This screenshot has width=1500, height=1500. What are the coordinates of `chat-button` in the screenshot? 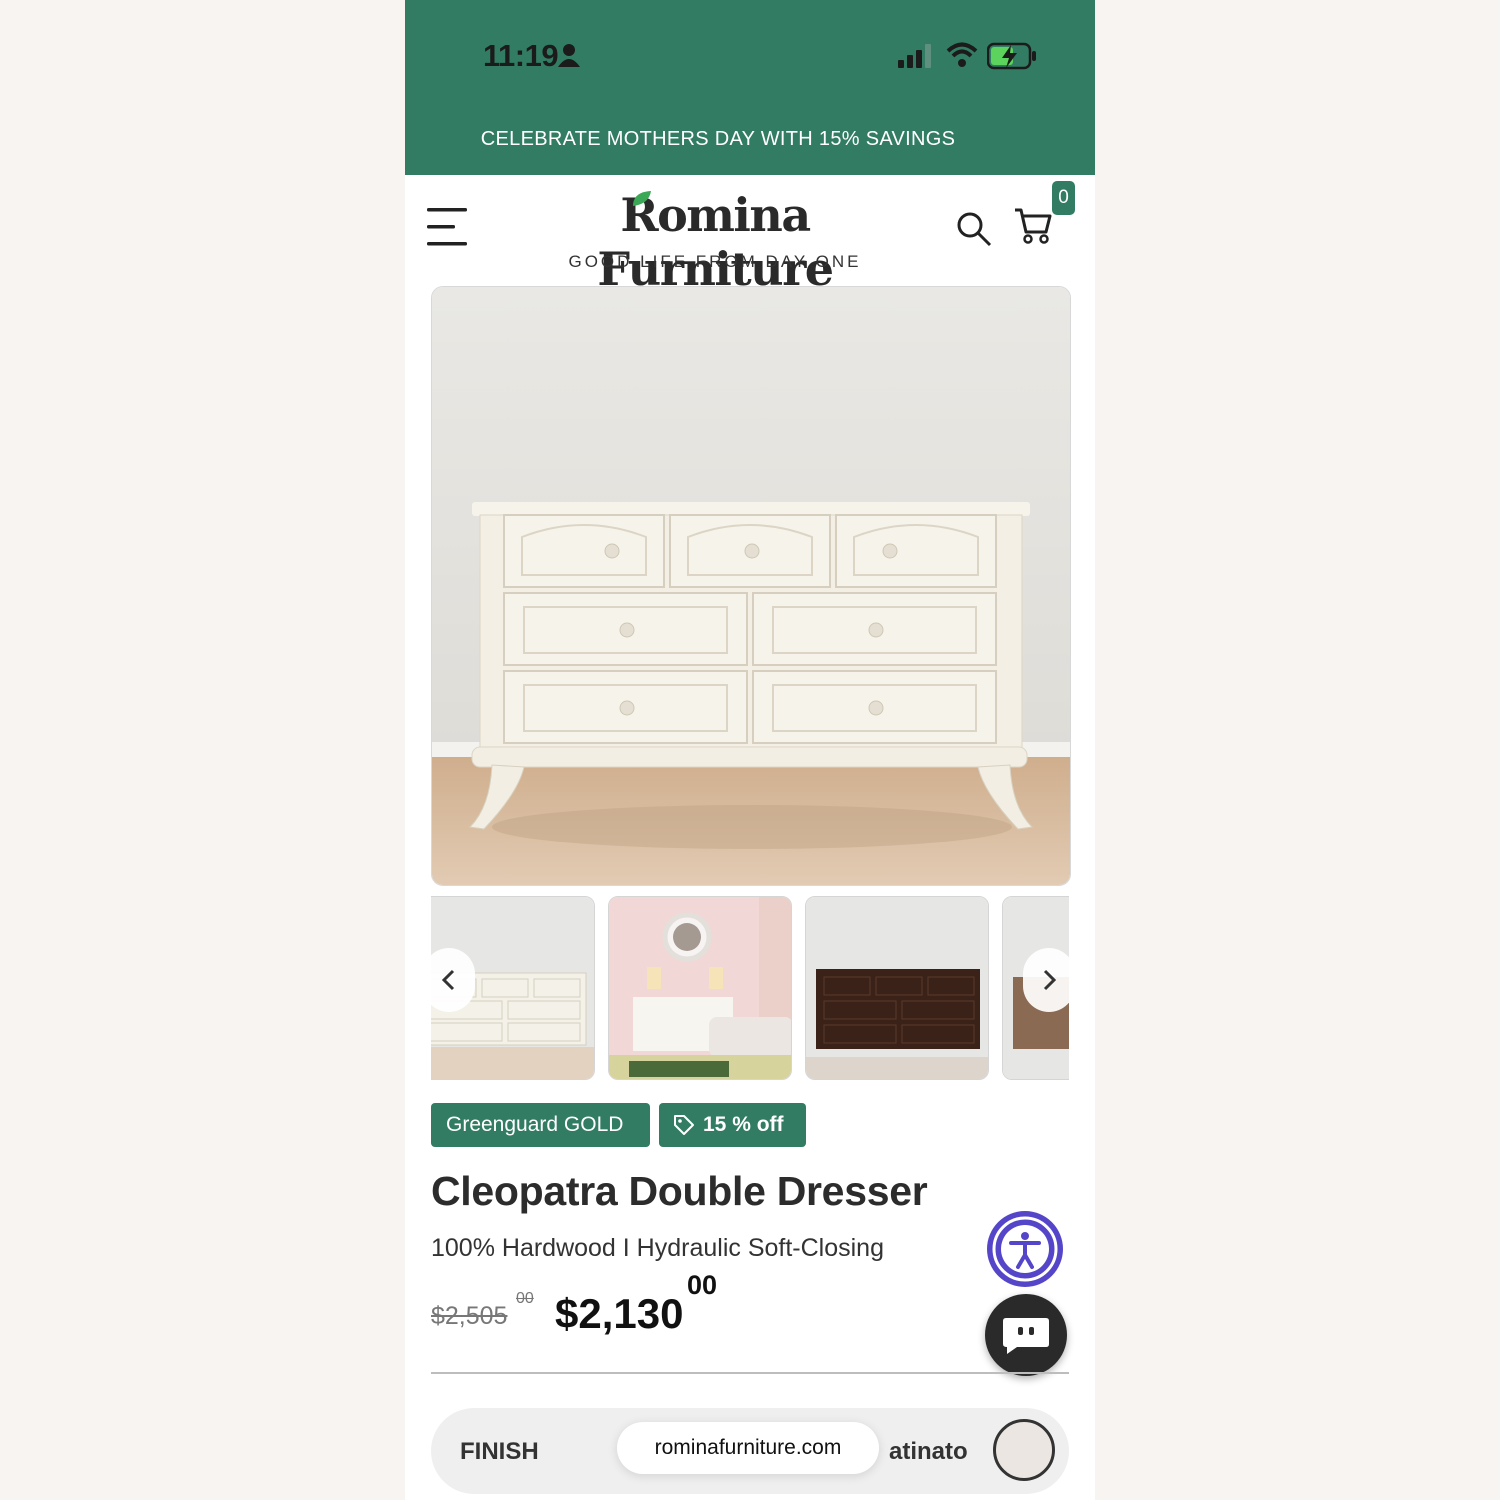 It's located at (1026, 1335).